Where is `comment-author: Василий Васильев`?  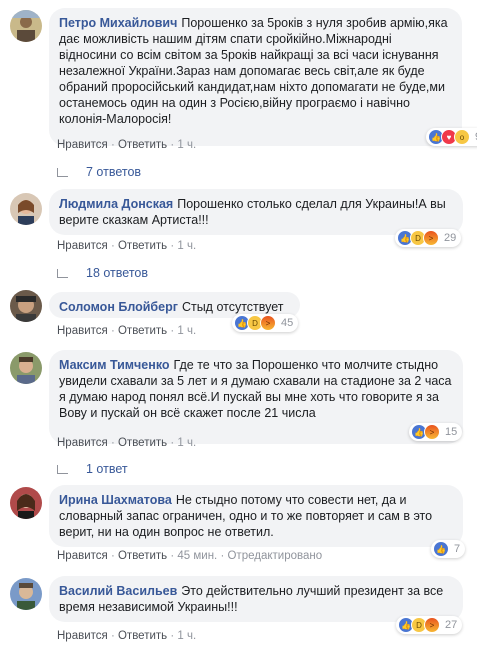
comment-author: Василий Васильев is located at coordinates (118, 591).